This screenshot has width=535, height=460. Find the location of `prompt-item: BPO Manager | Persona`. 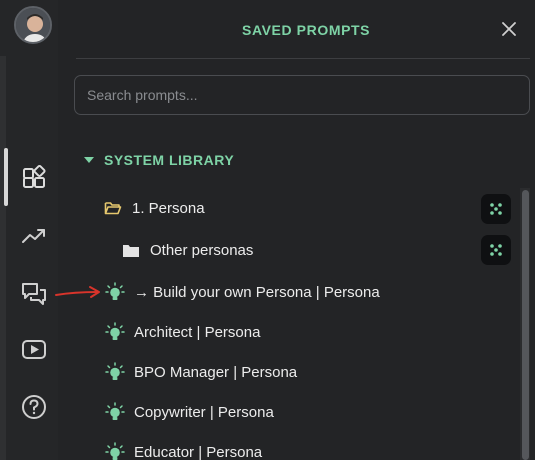

prompt-item: BPO Manager | Persona is located at coordinates (200, 372).